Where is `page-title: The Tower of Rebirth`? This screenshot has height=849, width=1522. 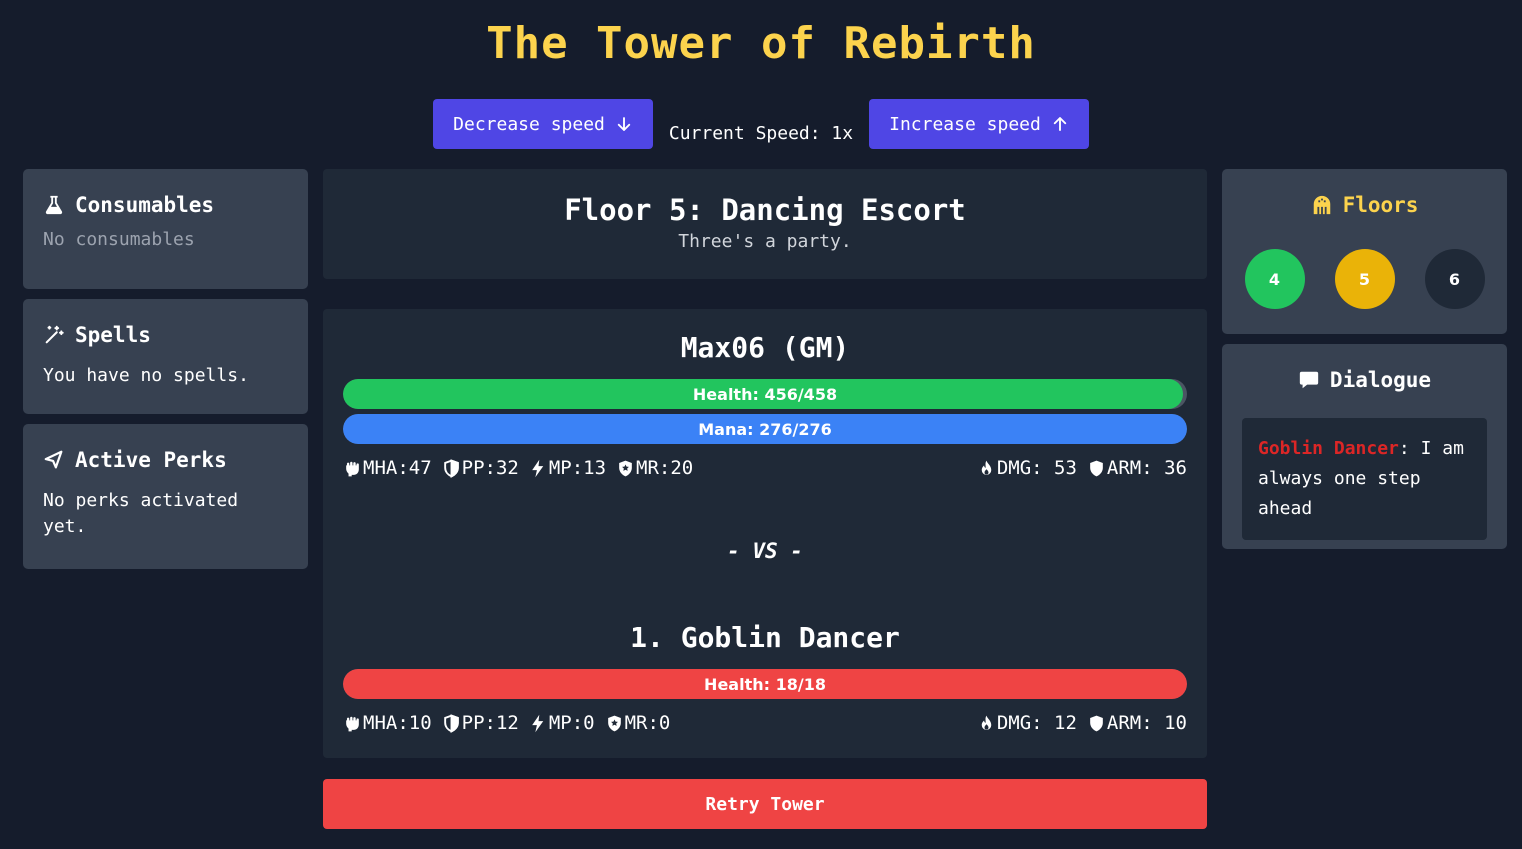
page-title: The Tower of Rebirth is located at coordinates (761, 43).